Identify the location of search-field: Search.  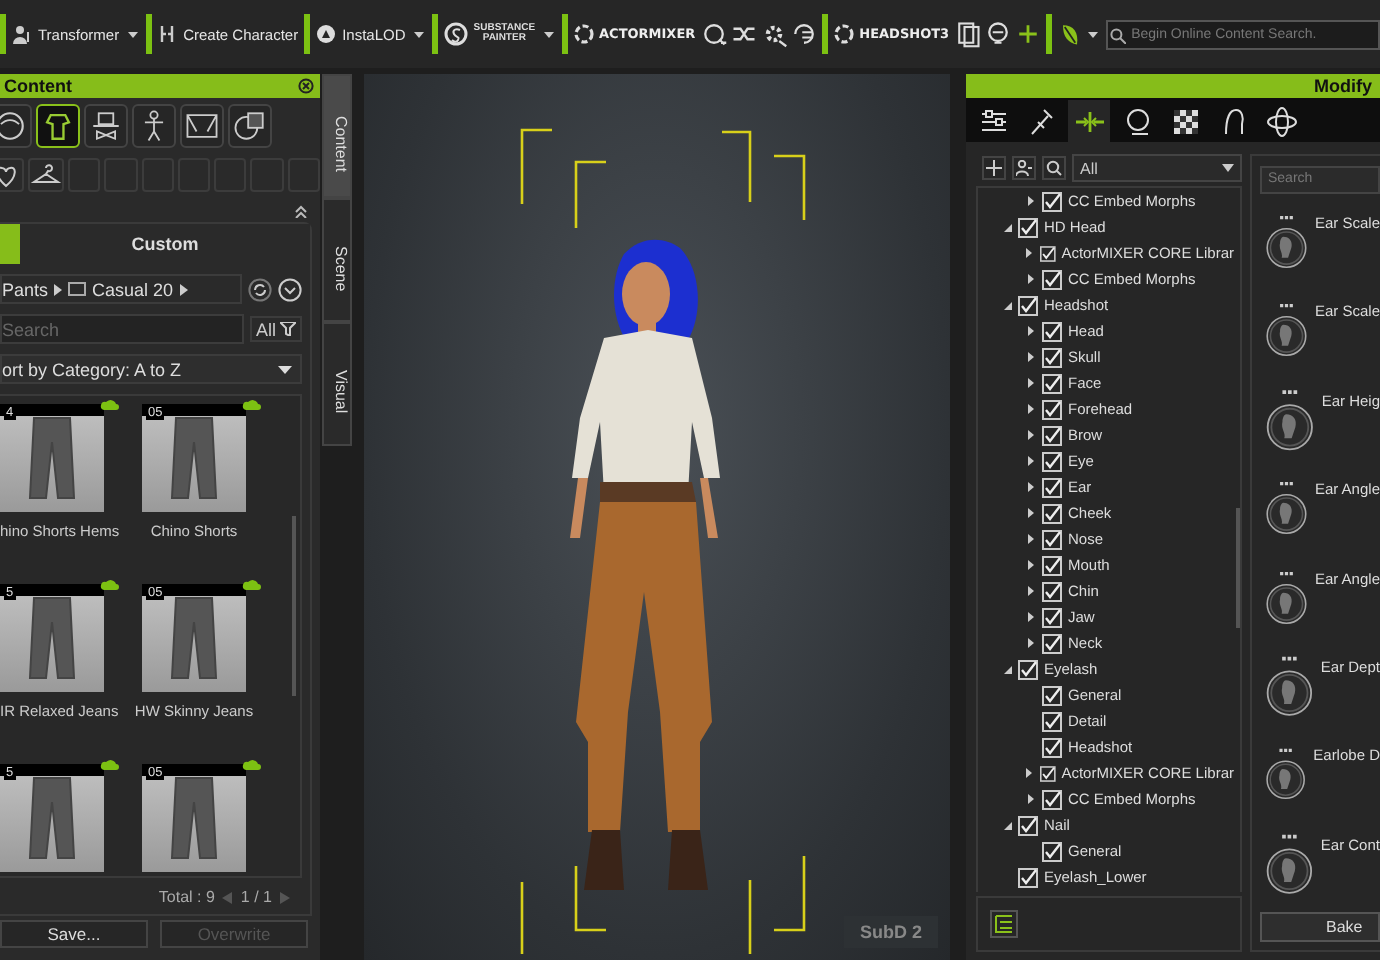
(122, 329).